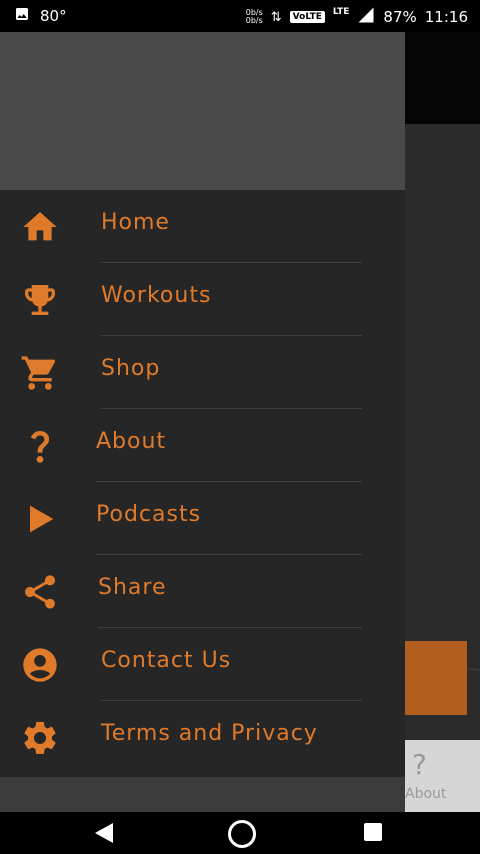 This screenshot has height=854, width=480. What do you see at coordinates (341, 12) in the screenshot?
I see `lte-badge: LTE` at bounding box center [341, 12].